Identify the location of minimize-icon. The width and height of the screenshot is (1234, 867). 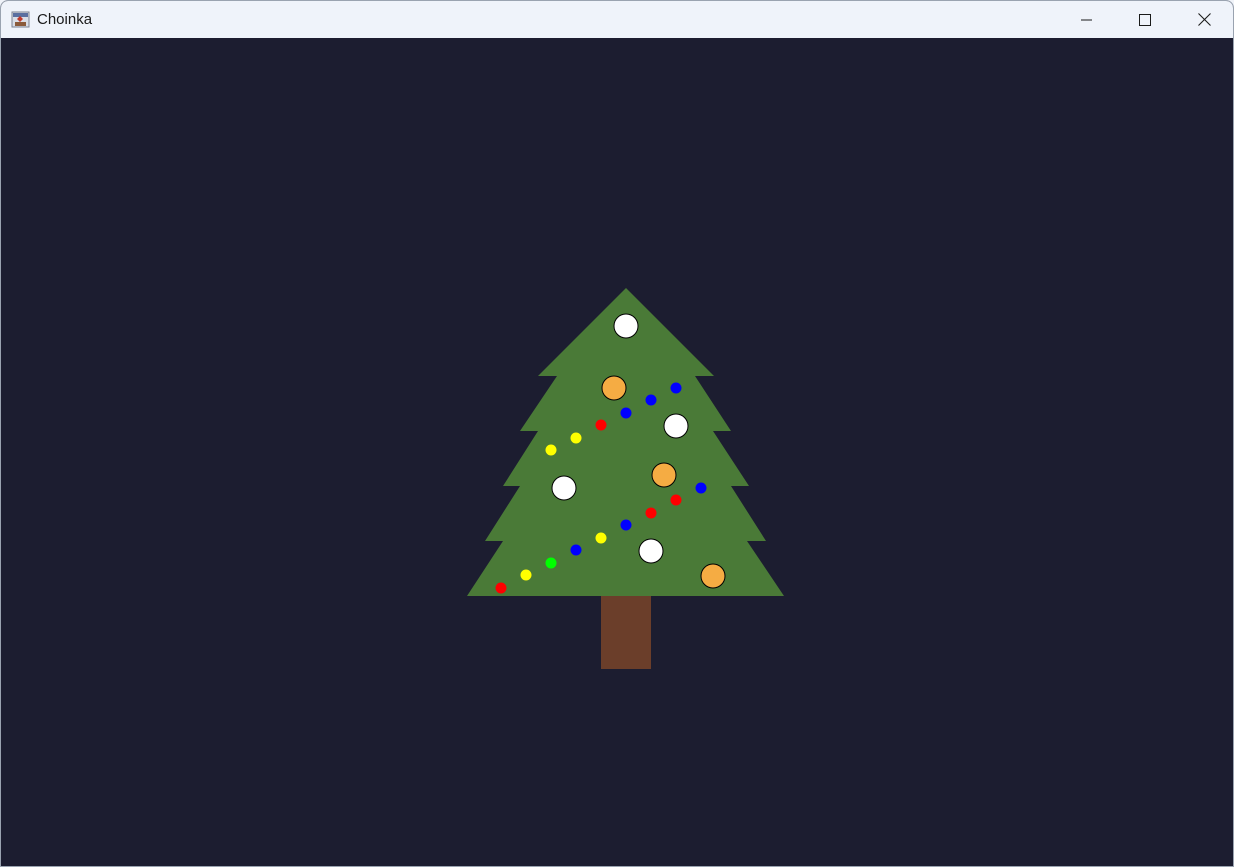
(1087, 20).